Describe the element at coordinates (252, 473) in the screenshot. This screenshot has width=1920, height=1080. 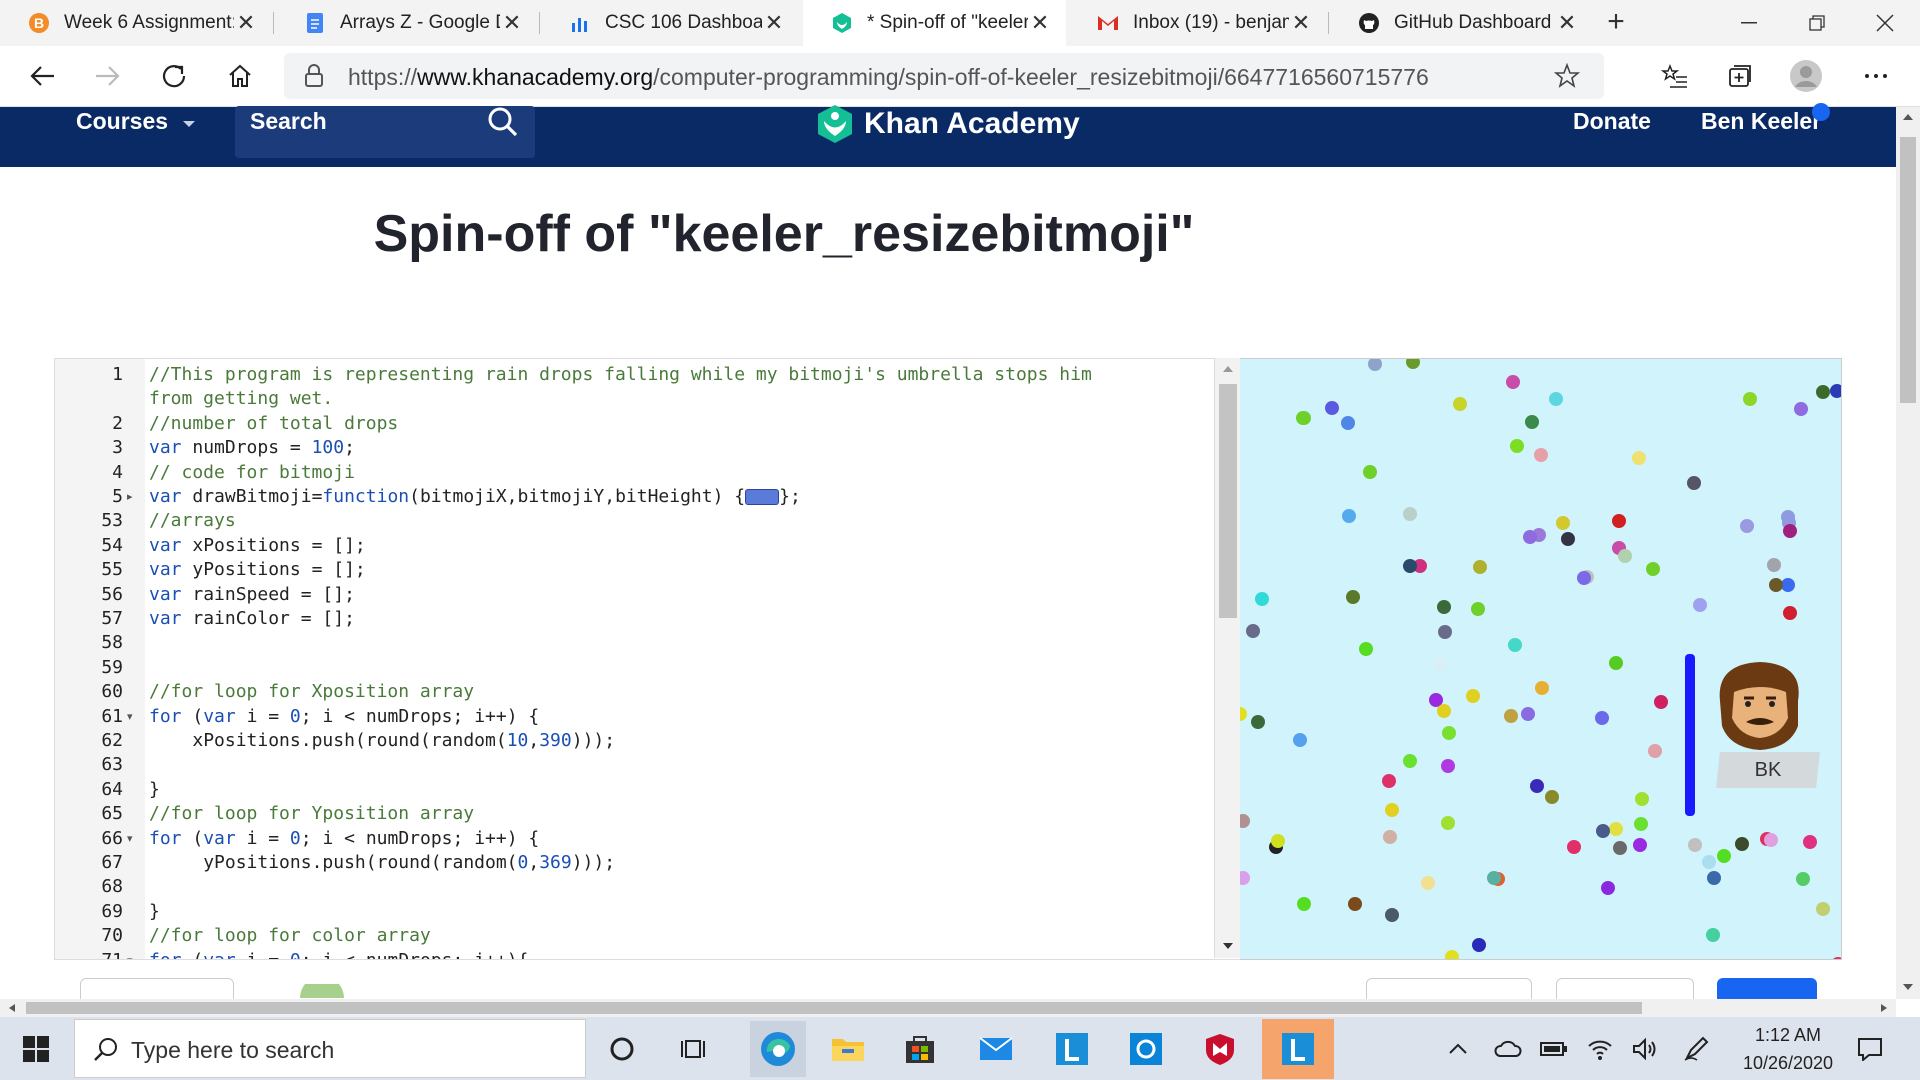
I see `code-comment-line: // code for bitmoji` at that location.